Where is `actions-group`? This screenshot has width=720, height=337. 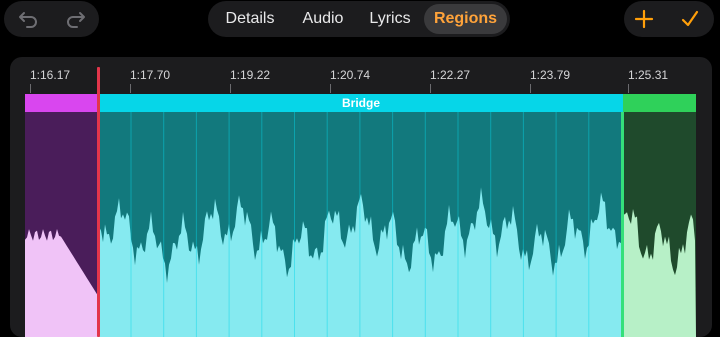
actions-group is located at coordinates (669, 19).